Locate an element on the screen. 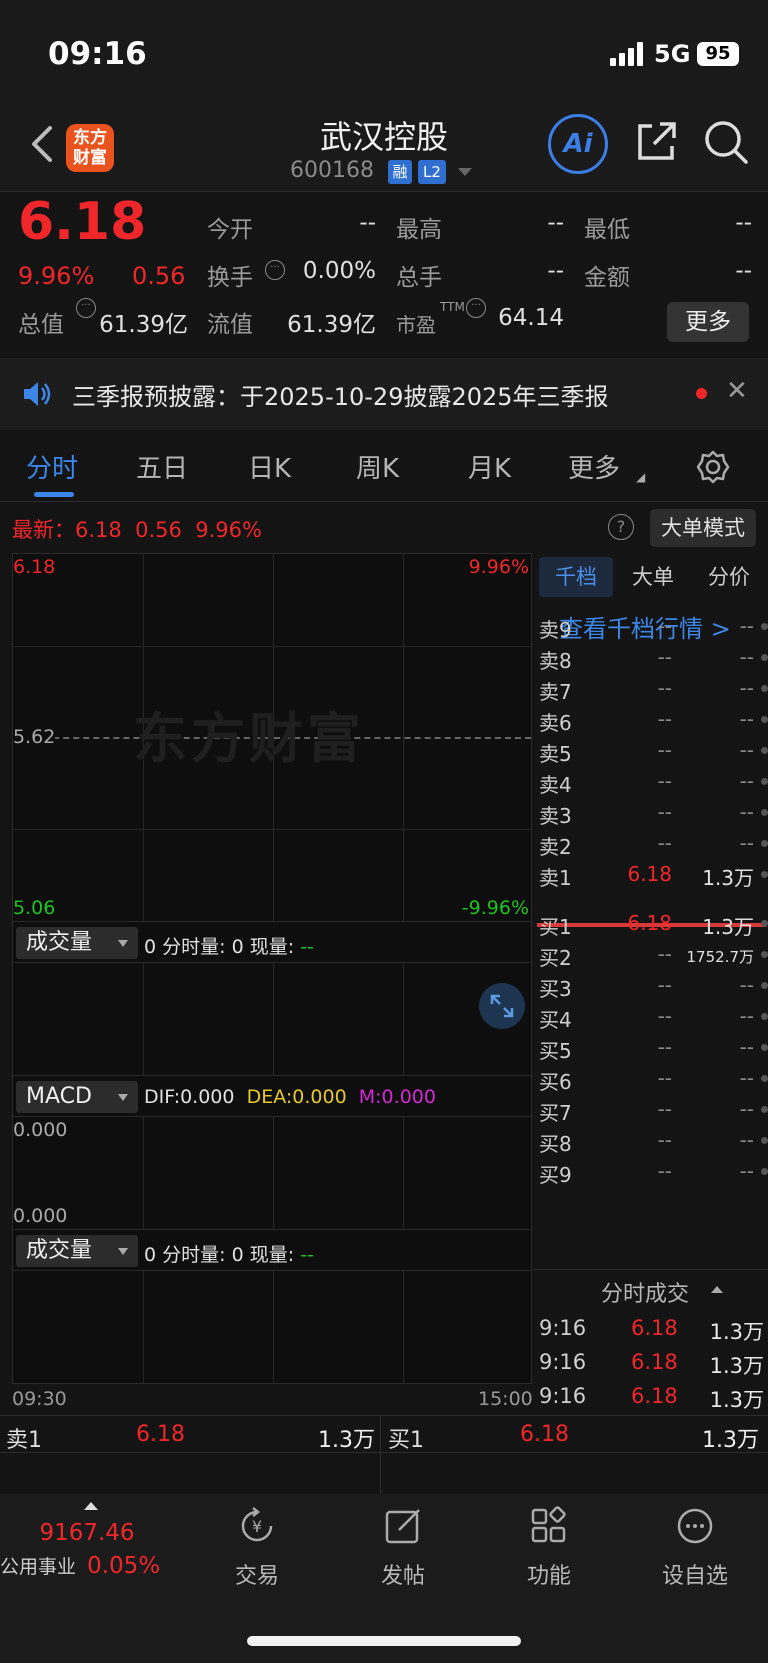 This screenshot has width=768, height=1663. nav-add-watchlist: 设自选 is located at coordinates (695, 1547).